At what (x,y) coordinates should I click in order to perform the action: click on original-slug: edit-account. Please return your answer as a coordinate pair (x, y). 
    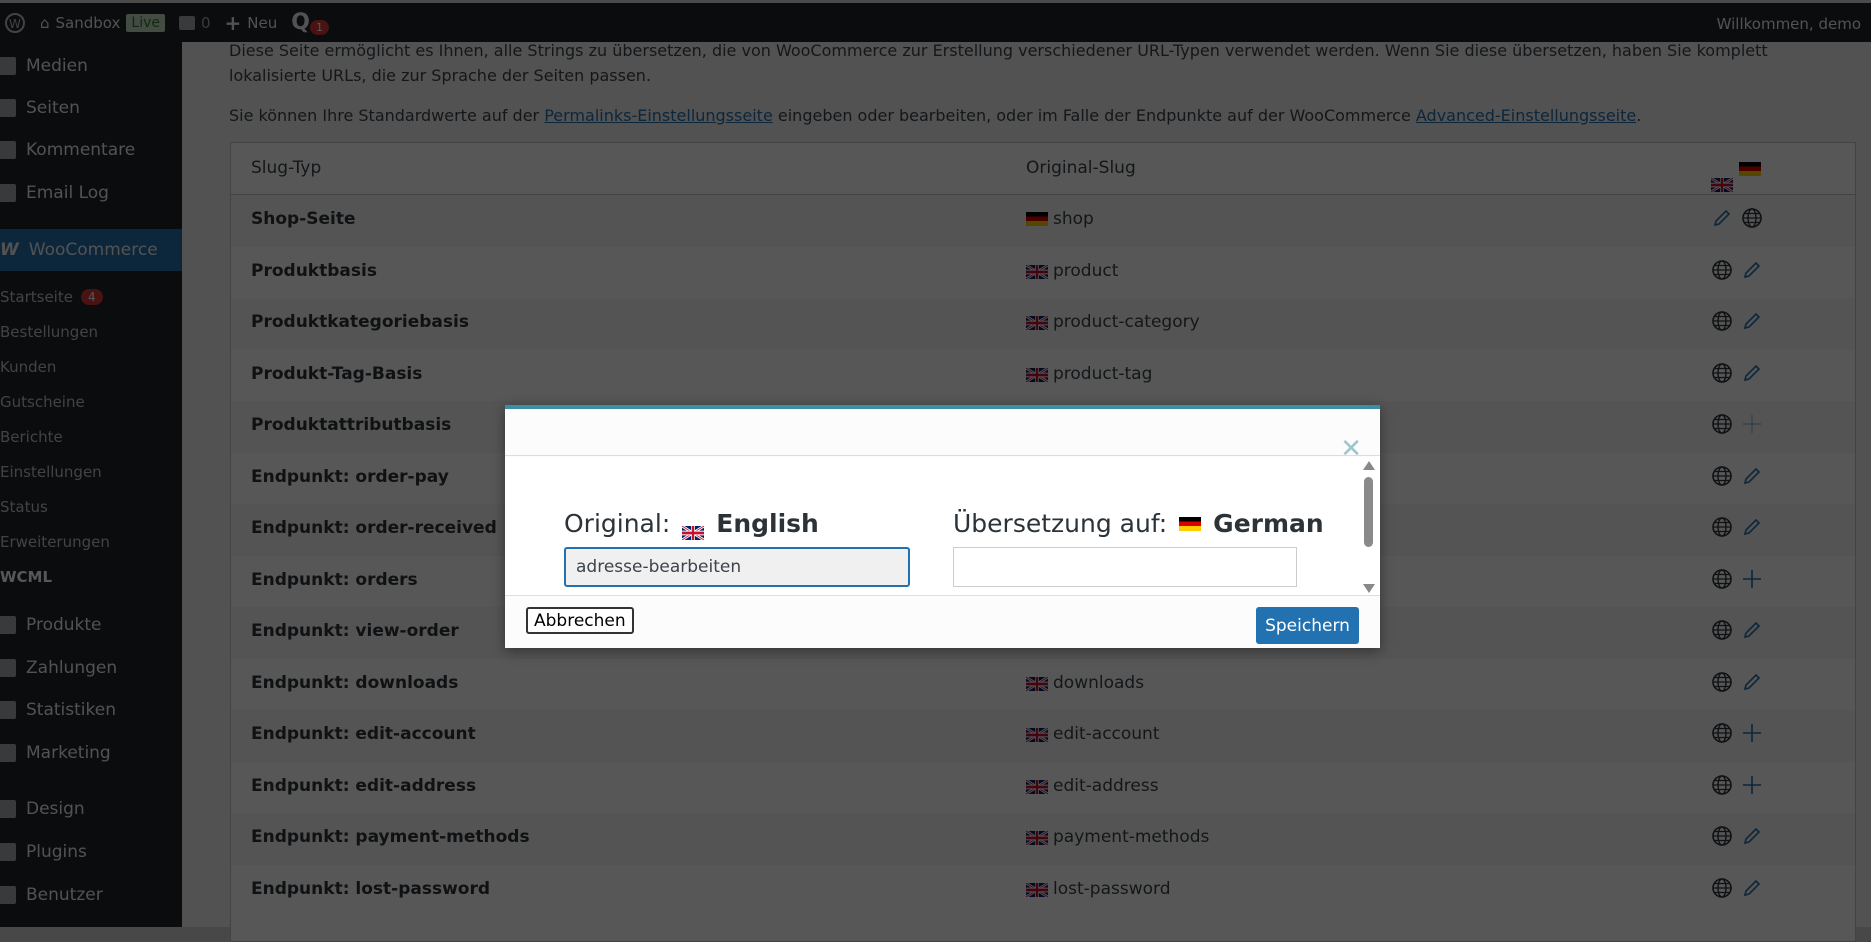
    Looking at the image, I should click on (1092, 734).